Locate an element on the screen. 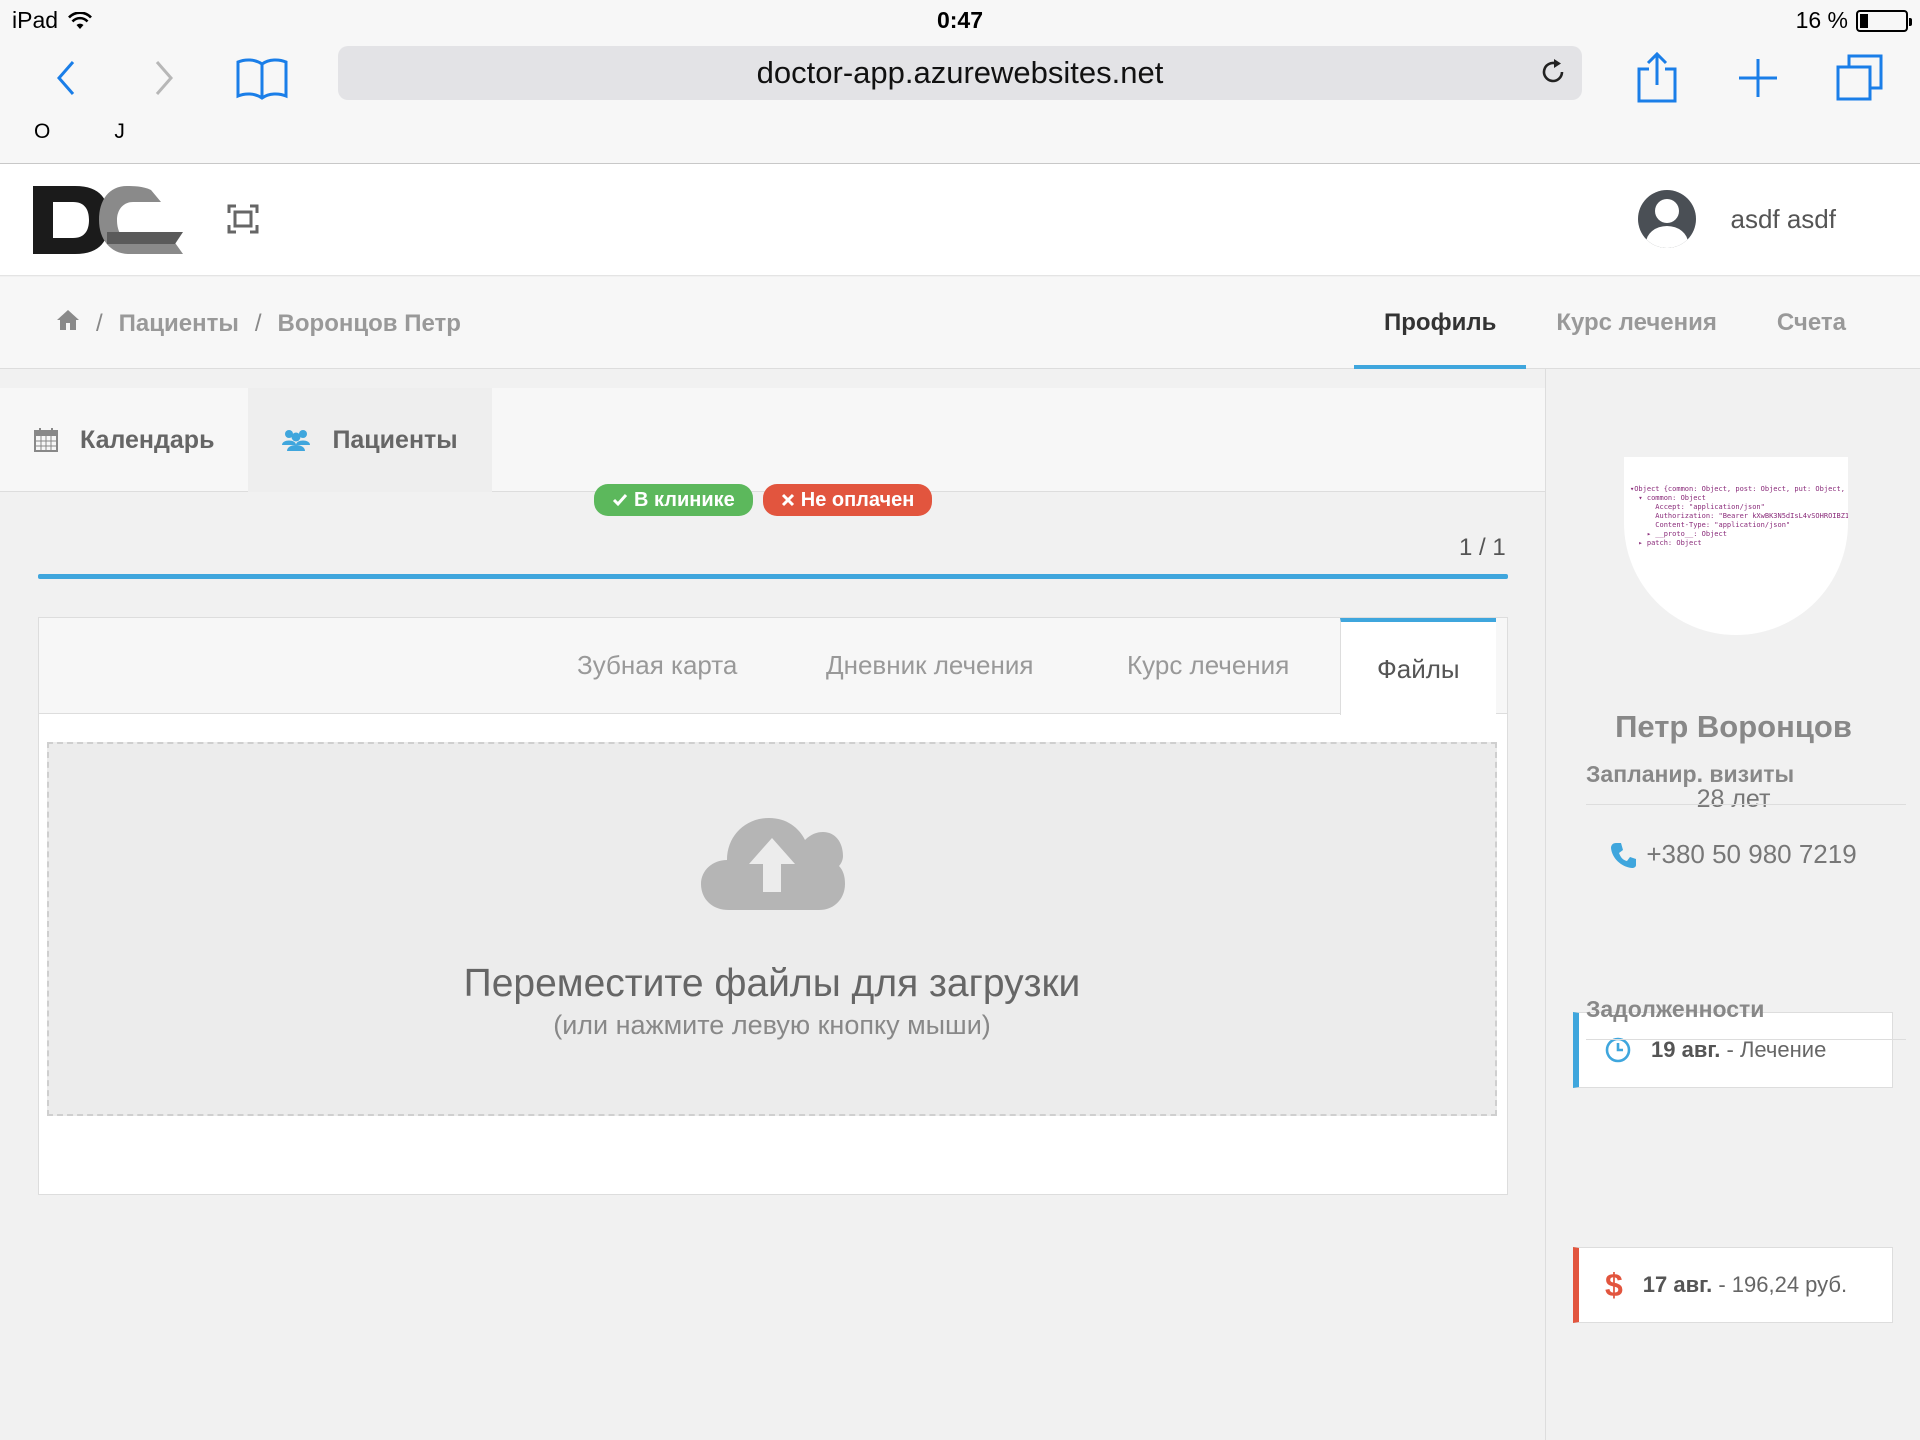 The width and height of the screenshot is (1920, 1440). app-nav: Календарь Пациенты is located at coordinates (772, 440).